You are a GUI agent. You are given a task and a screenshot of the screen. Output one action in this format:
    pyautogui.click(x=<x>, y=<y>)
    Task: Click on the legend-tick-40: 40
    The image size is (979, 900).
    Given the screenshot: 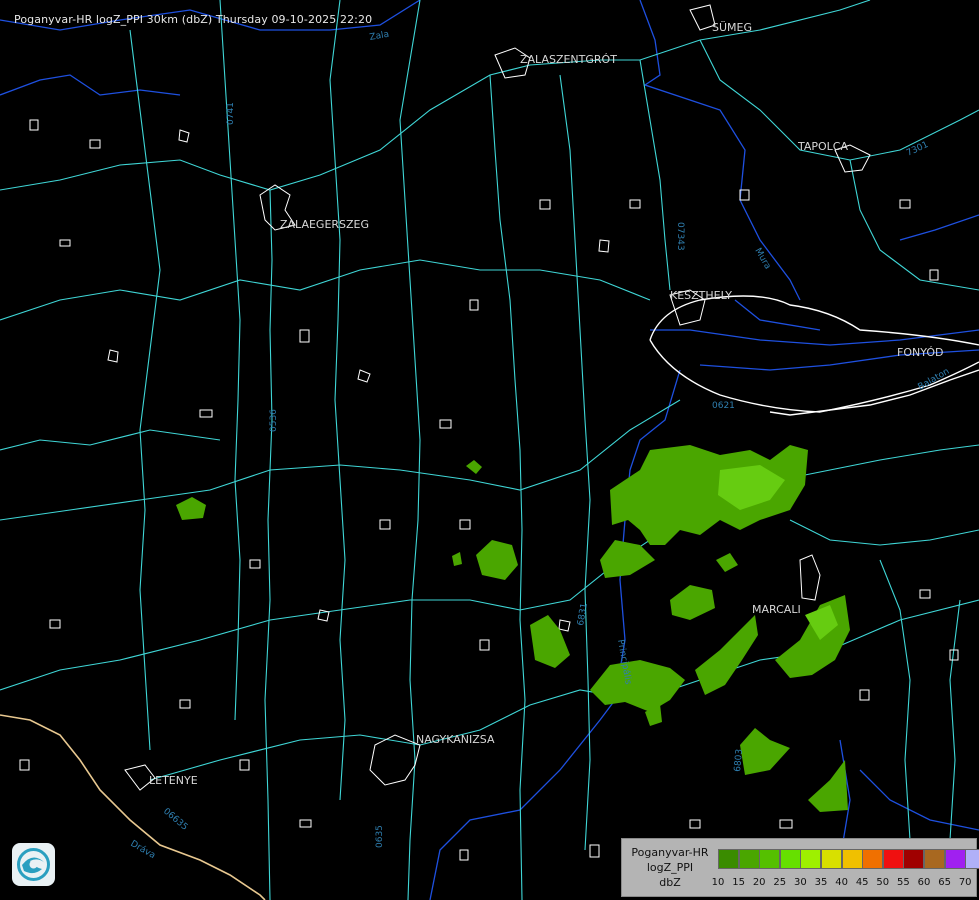 What is the action you would take?
    pyautogui.click(x=841, y=882)
    